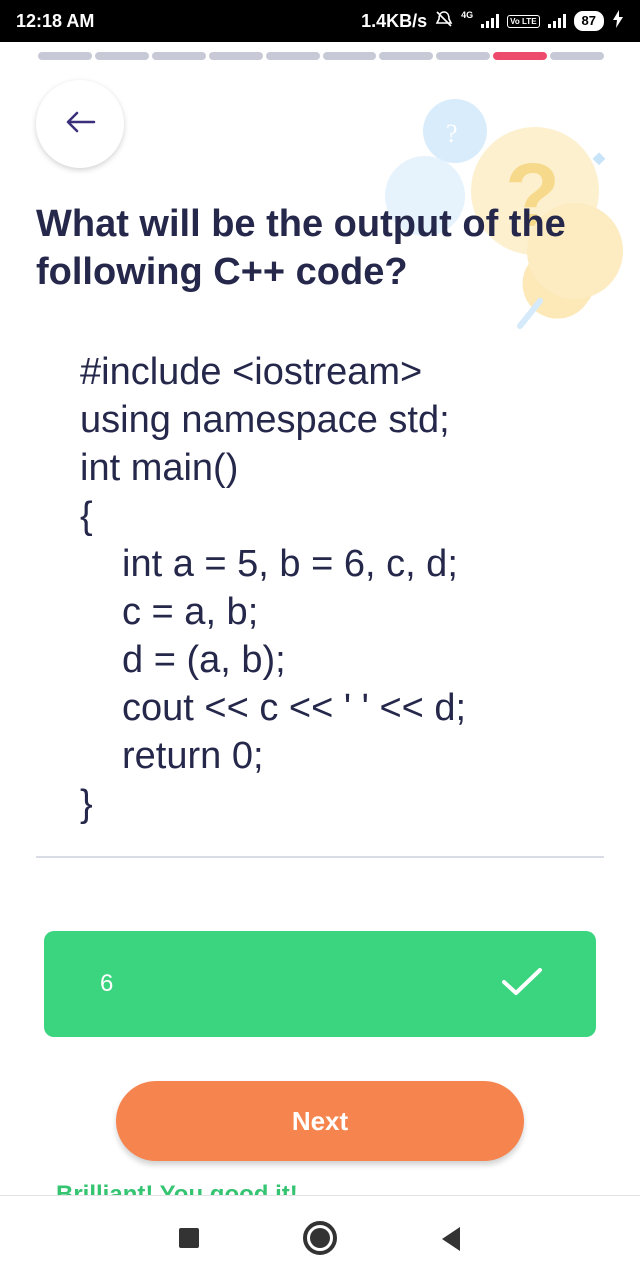 The width and height of the screenshot is (640, 1281). I want to click on code-line: return 0;, so click(193, 756).